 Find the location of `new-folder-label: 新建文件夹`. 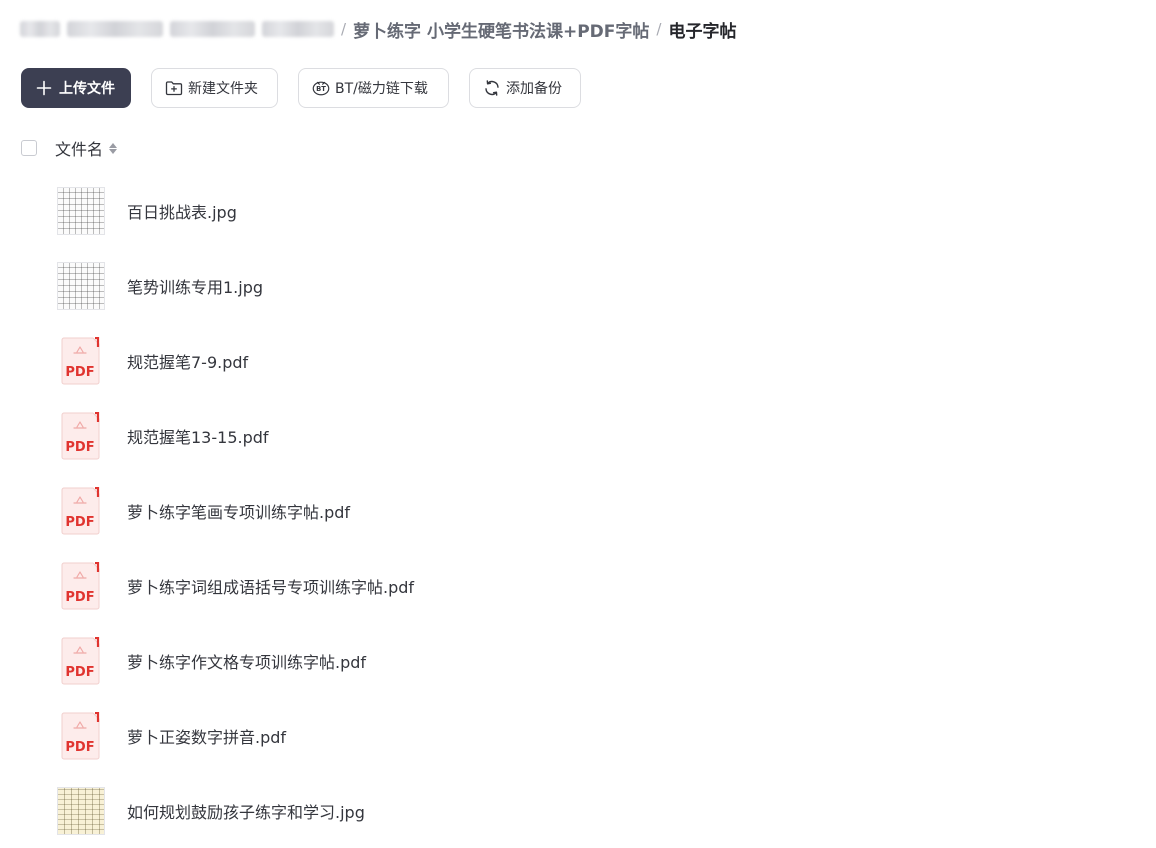

new-folder-label: 新建文件夹 is located at coordinates (223, 89).